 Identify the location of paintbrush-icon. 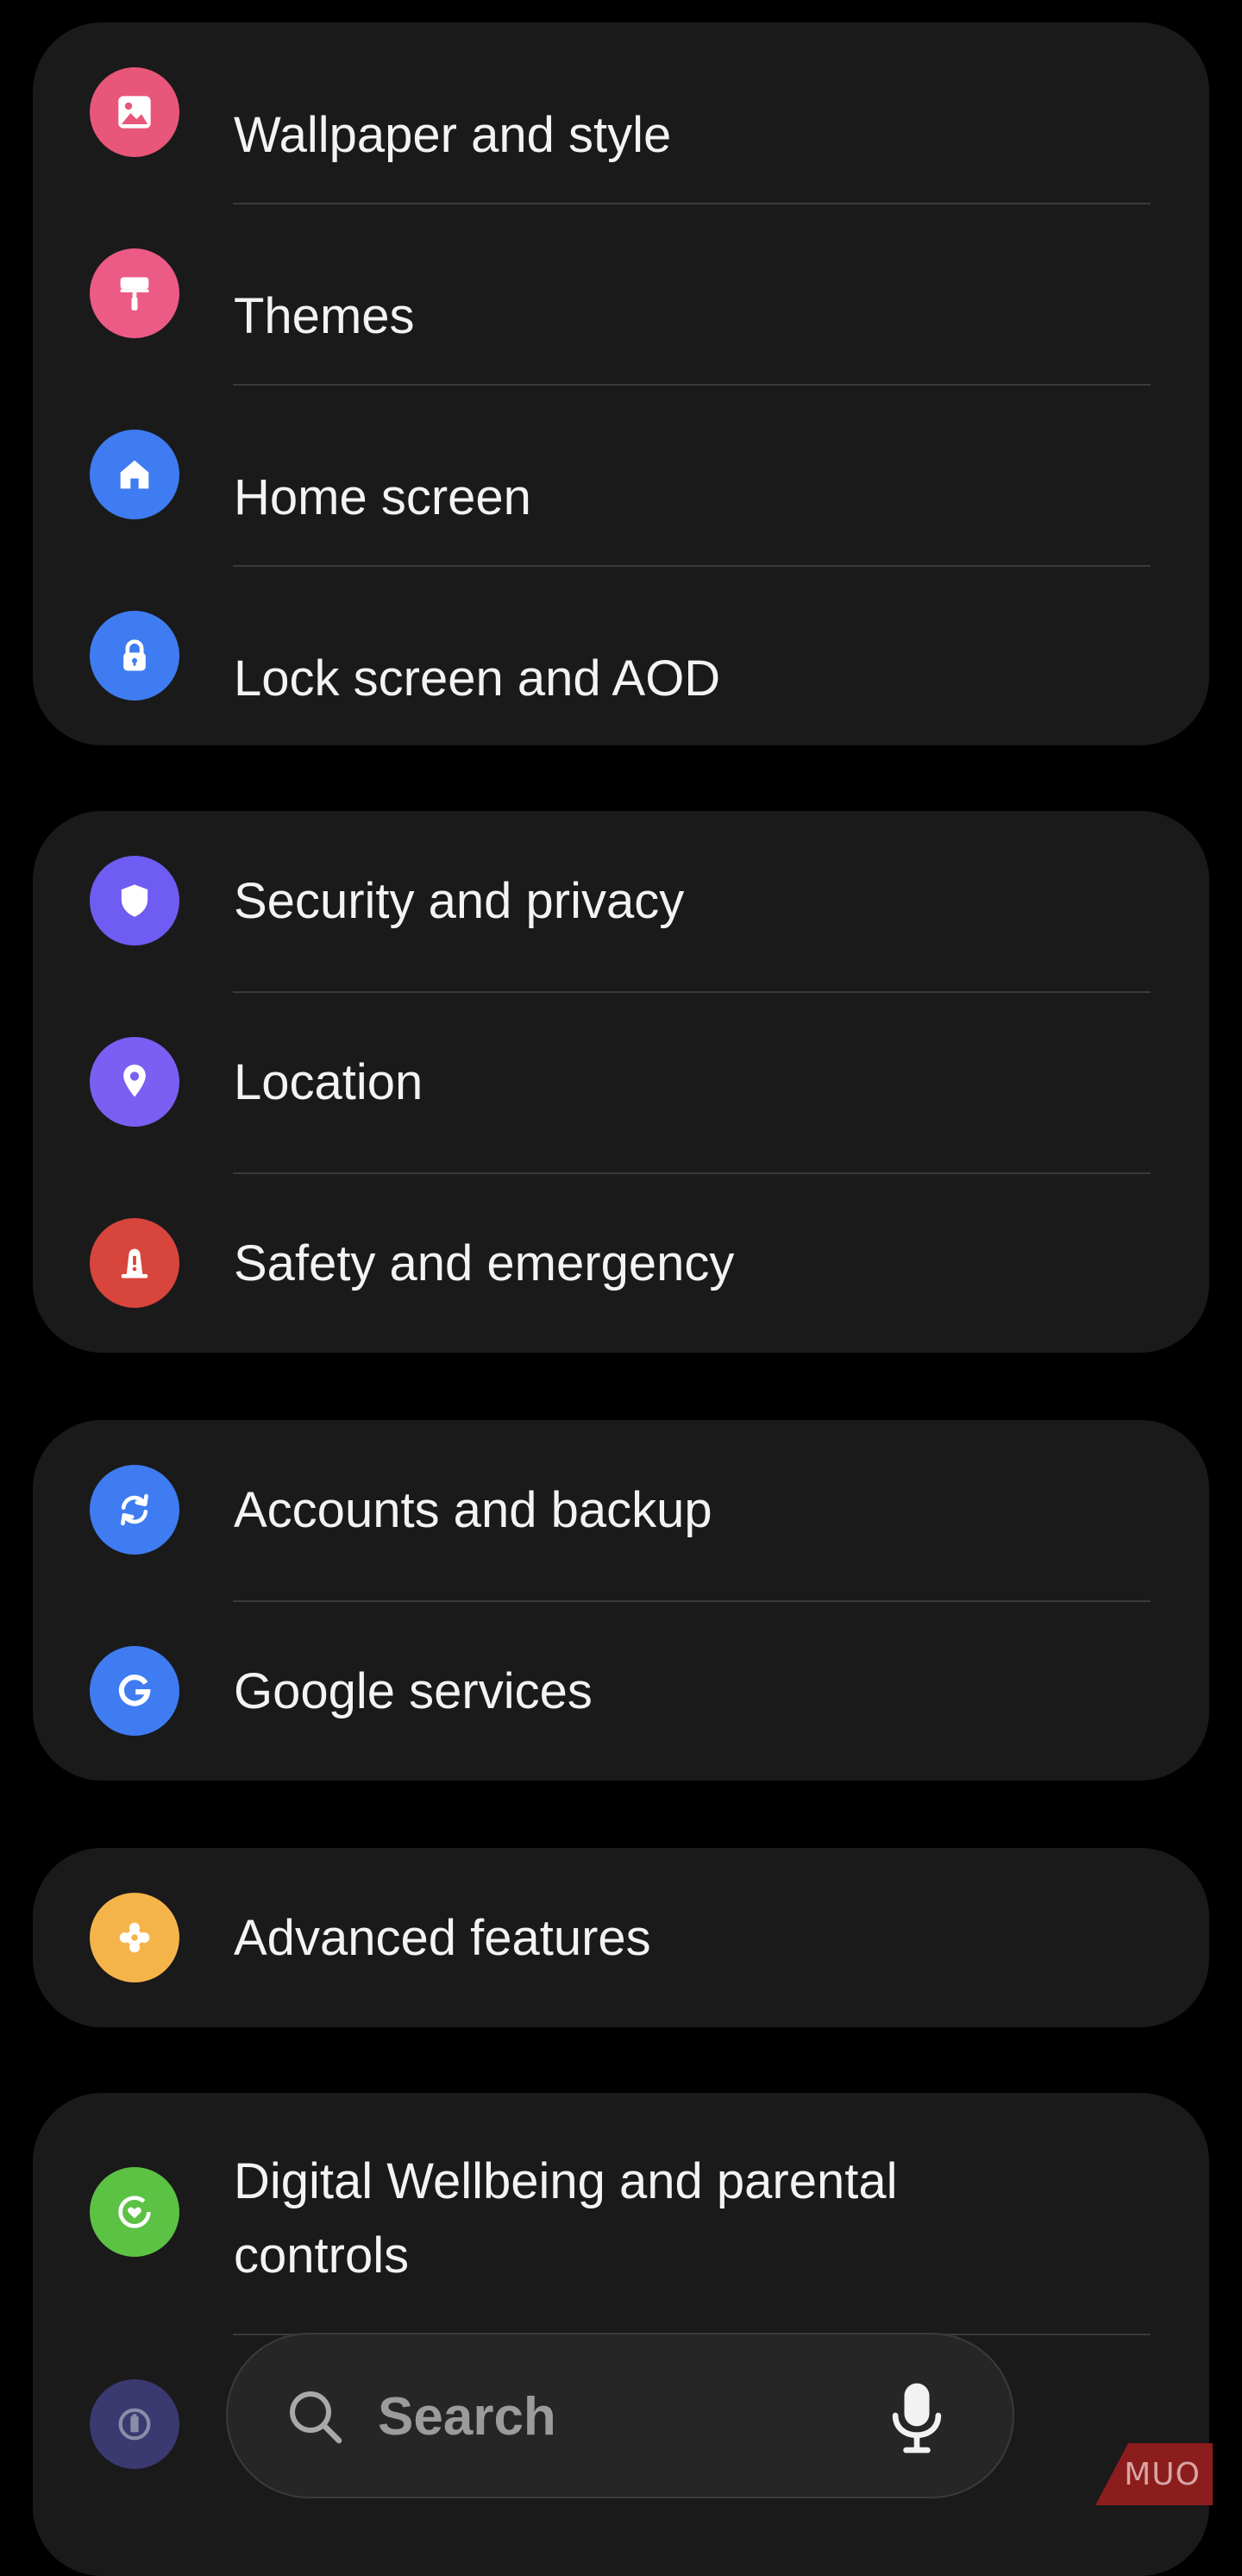
(134, 293).